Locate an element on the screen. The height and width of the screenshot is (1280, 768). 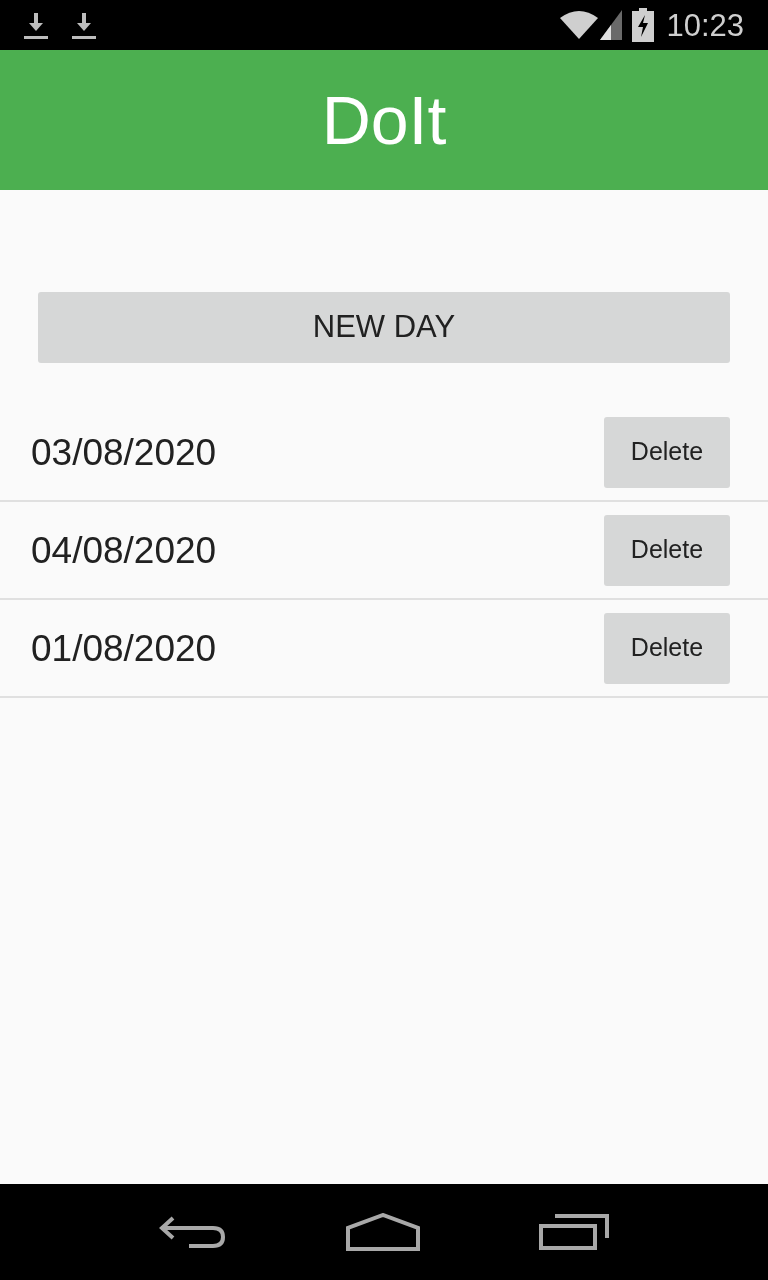
signal-icon is located at coordinates (611, 25).